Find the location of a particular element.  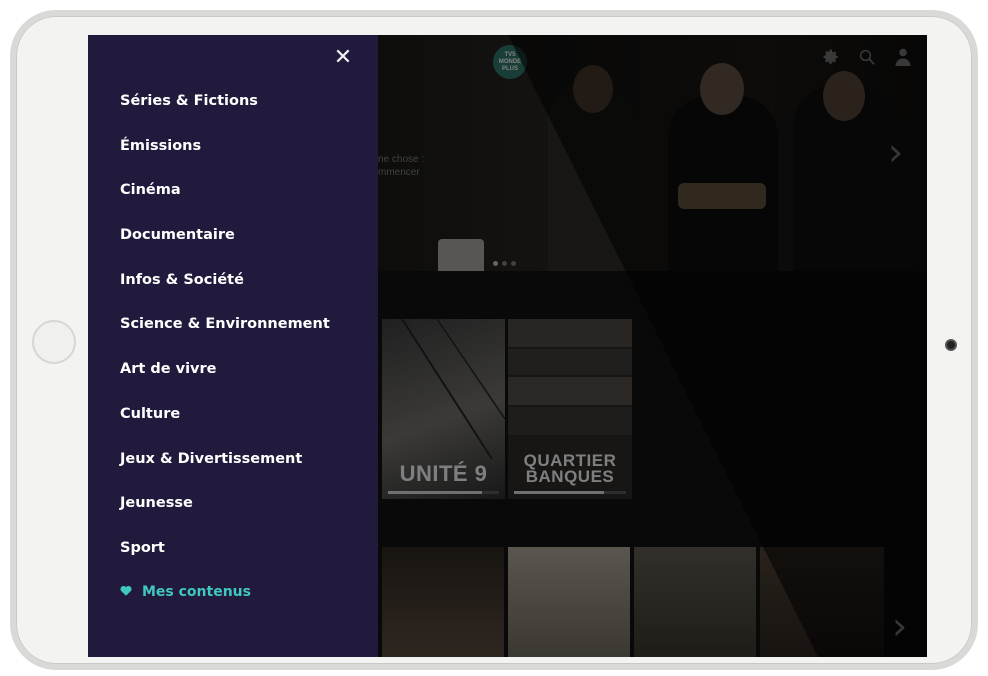

menu-item-infos-societe: Infos & Société is located at coordinates (225, 292).